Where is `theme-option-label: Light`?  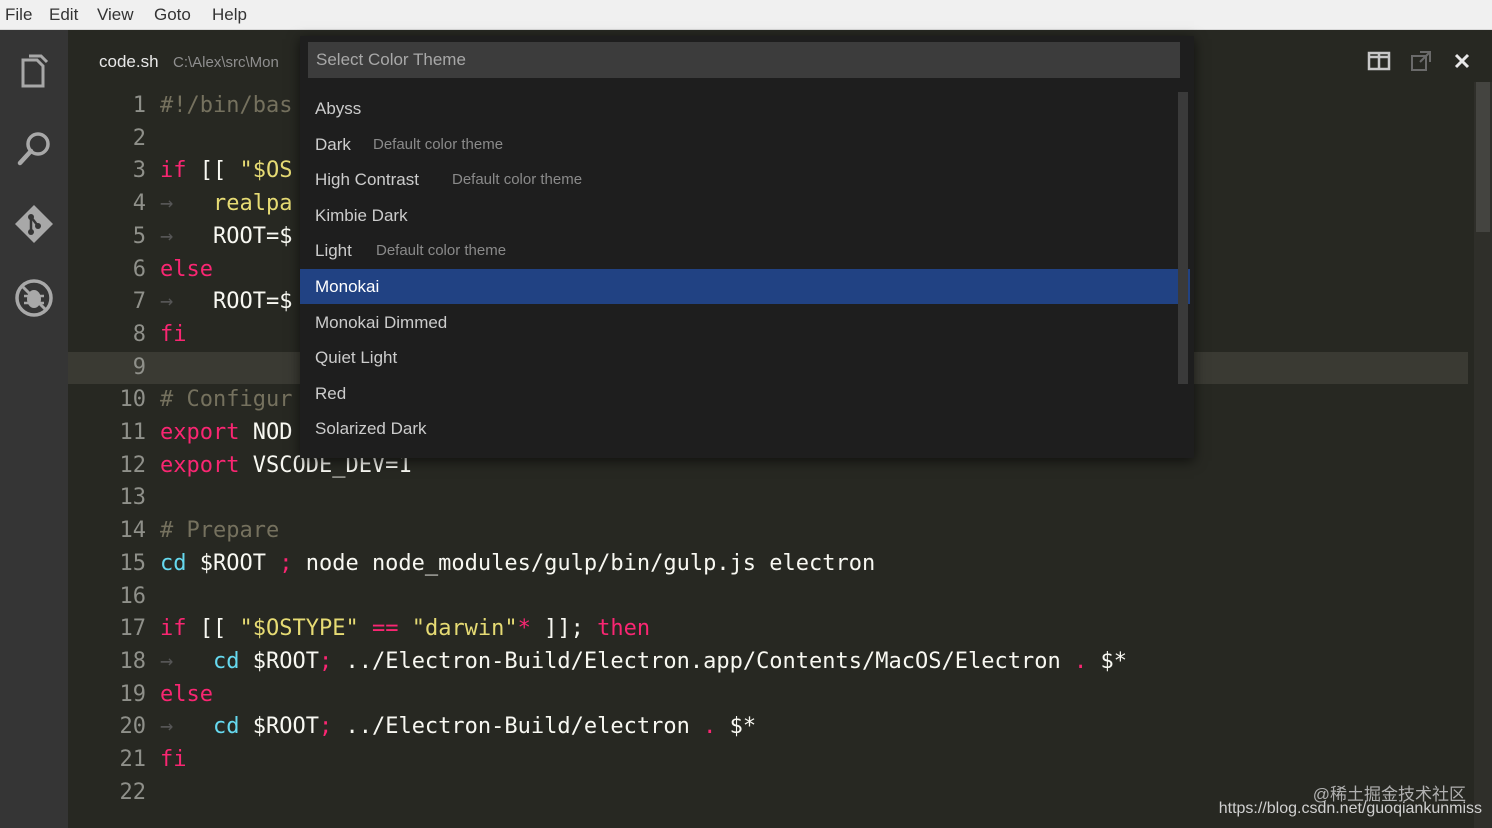 theme-option-label: Light is located at coordinates (333, 251).